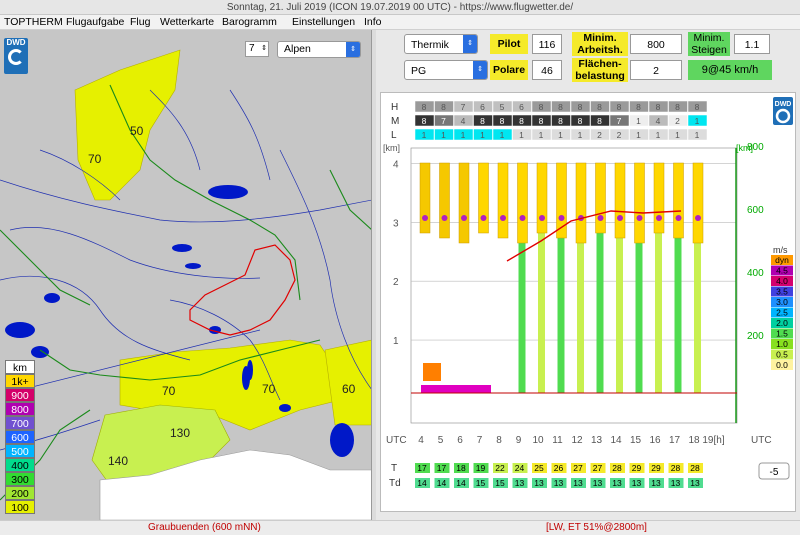 The width and height of the screenshot is (800, 535). What do you see at coordinates (482, 107) in the screenshot?
I see `cloud-cover-value: 6` at bounding box center [482, 107].